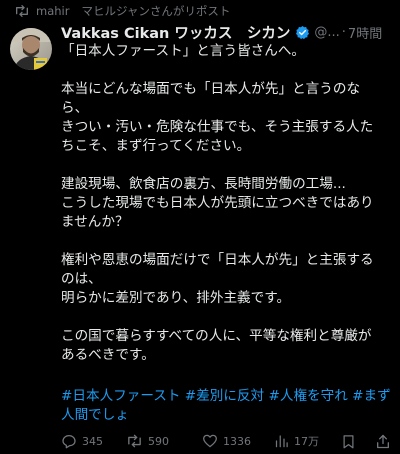 The width and height of the screenshot is (400, 454). What do you see at coordinates (156, 11) in the screenshot?
I see `repost-label: マヒルジャンさんがリポスト` at bounding box center [156, 11].